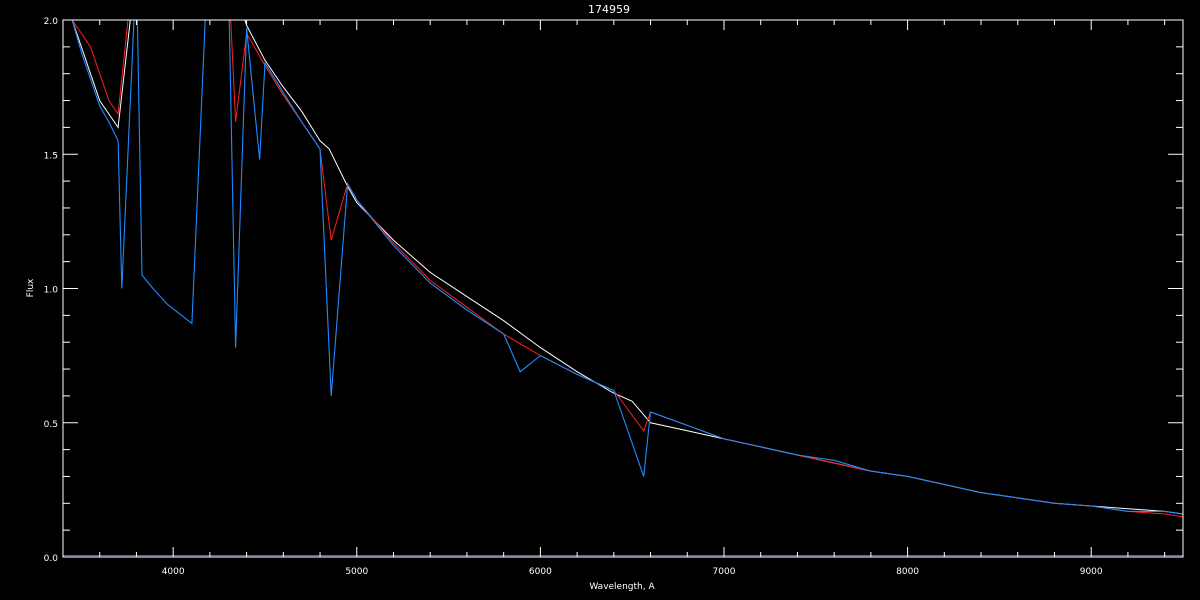  What do you see at coordinates (609, 9) in the screenshot?
I see `chart-title: 174959` at bounding box center [609, 9].